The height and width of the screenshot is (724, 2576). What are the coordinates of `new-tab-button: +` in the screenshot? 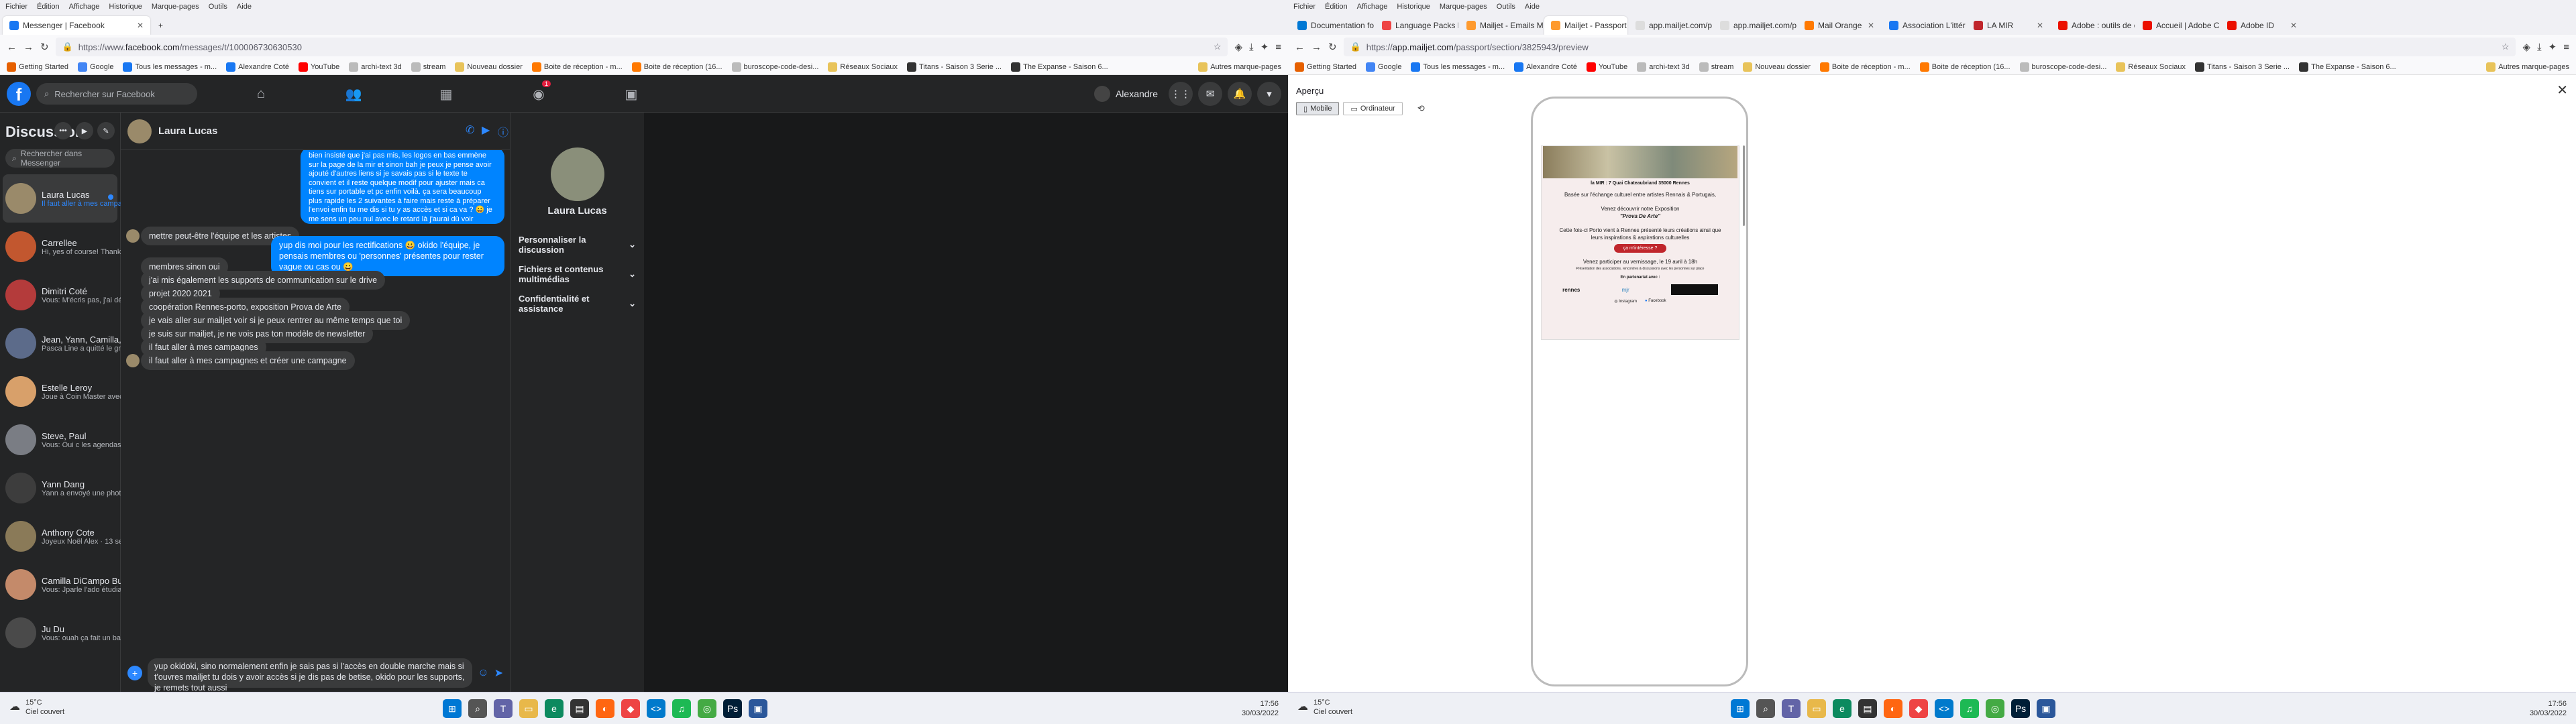 It's located at (161, 25).